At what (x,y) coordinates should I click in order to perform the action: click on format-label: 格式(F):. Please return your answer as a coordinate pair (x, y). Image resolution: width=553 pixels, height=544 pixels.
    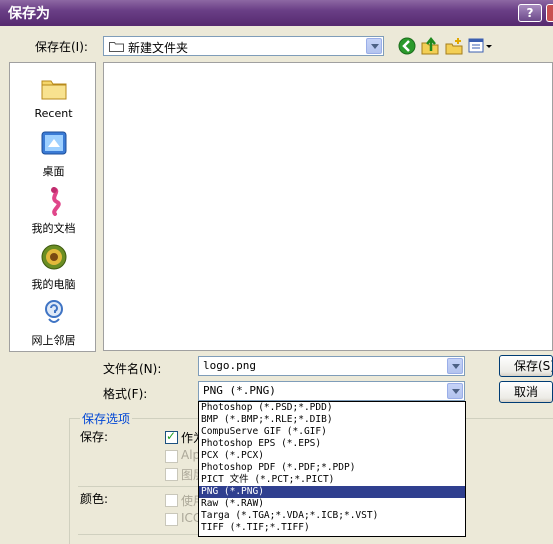
    Looking at the image, I should click on (125, 394).